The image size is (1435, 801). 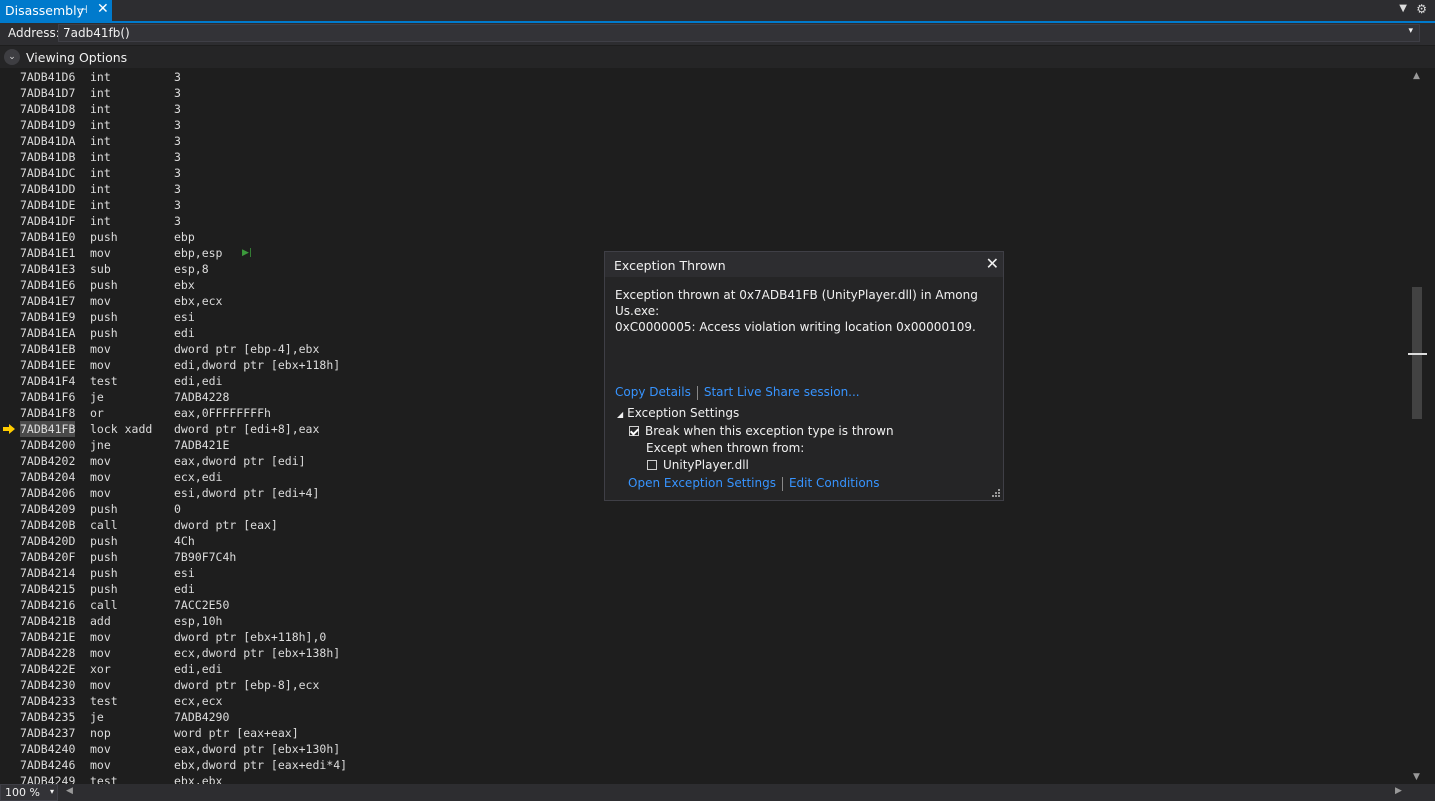 I want to click on instruction-operands: 0, so click(x=177, y=509).